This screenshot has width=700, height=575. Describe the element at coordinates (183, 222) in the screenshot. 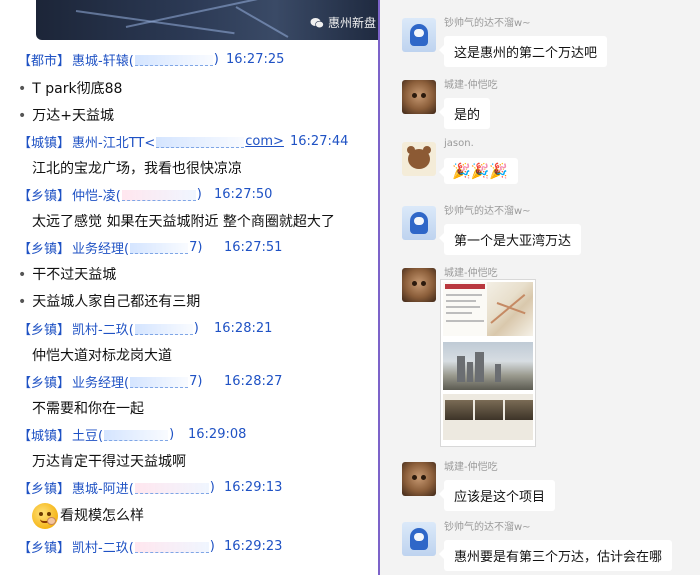

I see `message-text: 太远了感觉 如果在天益城附近 整个商圈就超大了` at that location.